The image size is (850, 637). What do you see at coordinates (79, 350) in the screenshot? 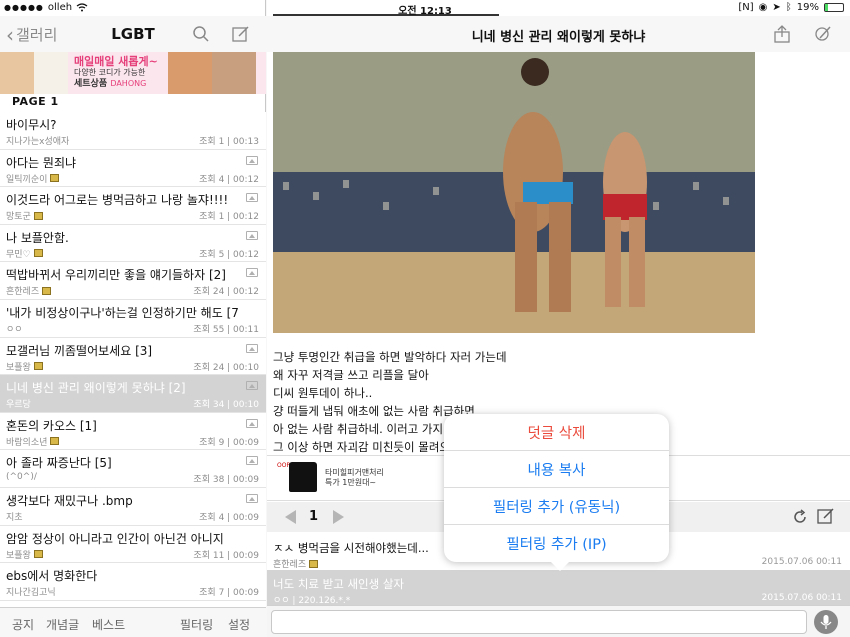
I see `post-title: 모갤러님 끼좀떨어보세요 [3]` at bounding box center [79, 350].